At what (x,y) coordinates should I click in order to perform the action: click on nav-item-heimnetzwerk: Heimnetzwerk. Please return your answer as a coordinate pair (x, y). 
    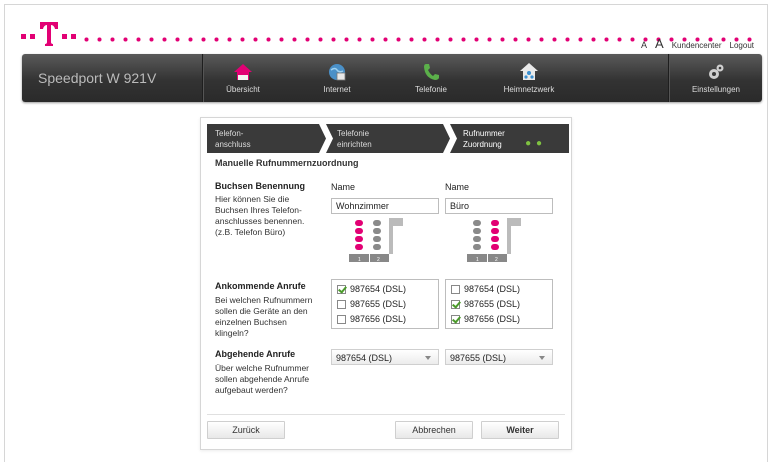
    Looking at the image, I should click on (529, 78).